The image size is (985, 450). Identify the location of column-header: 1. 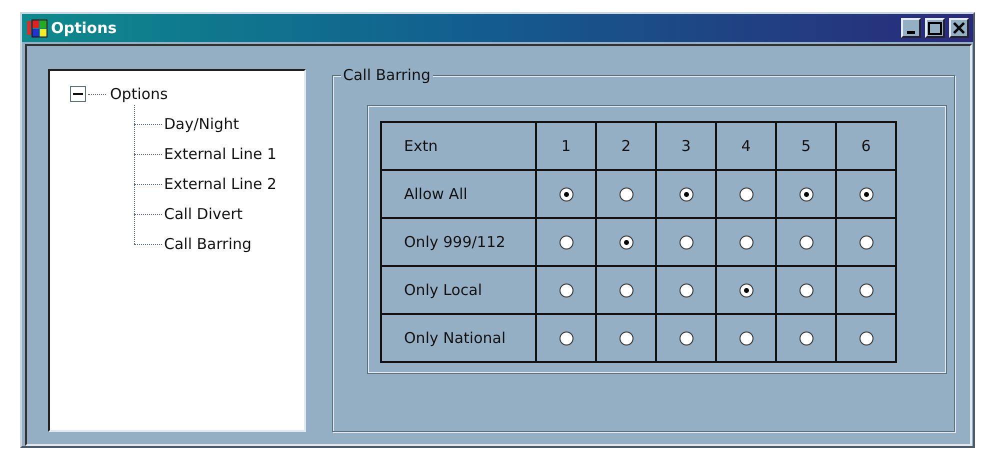
(566, 146).